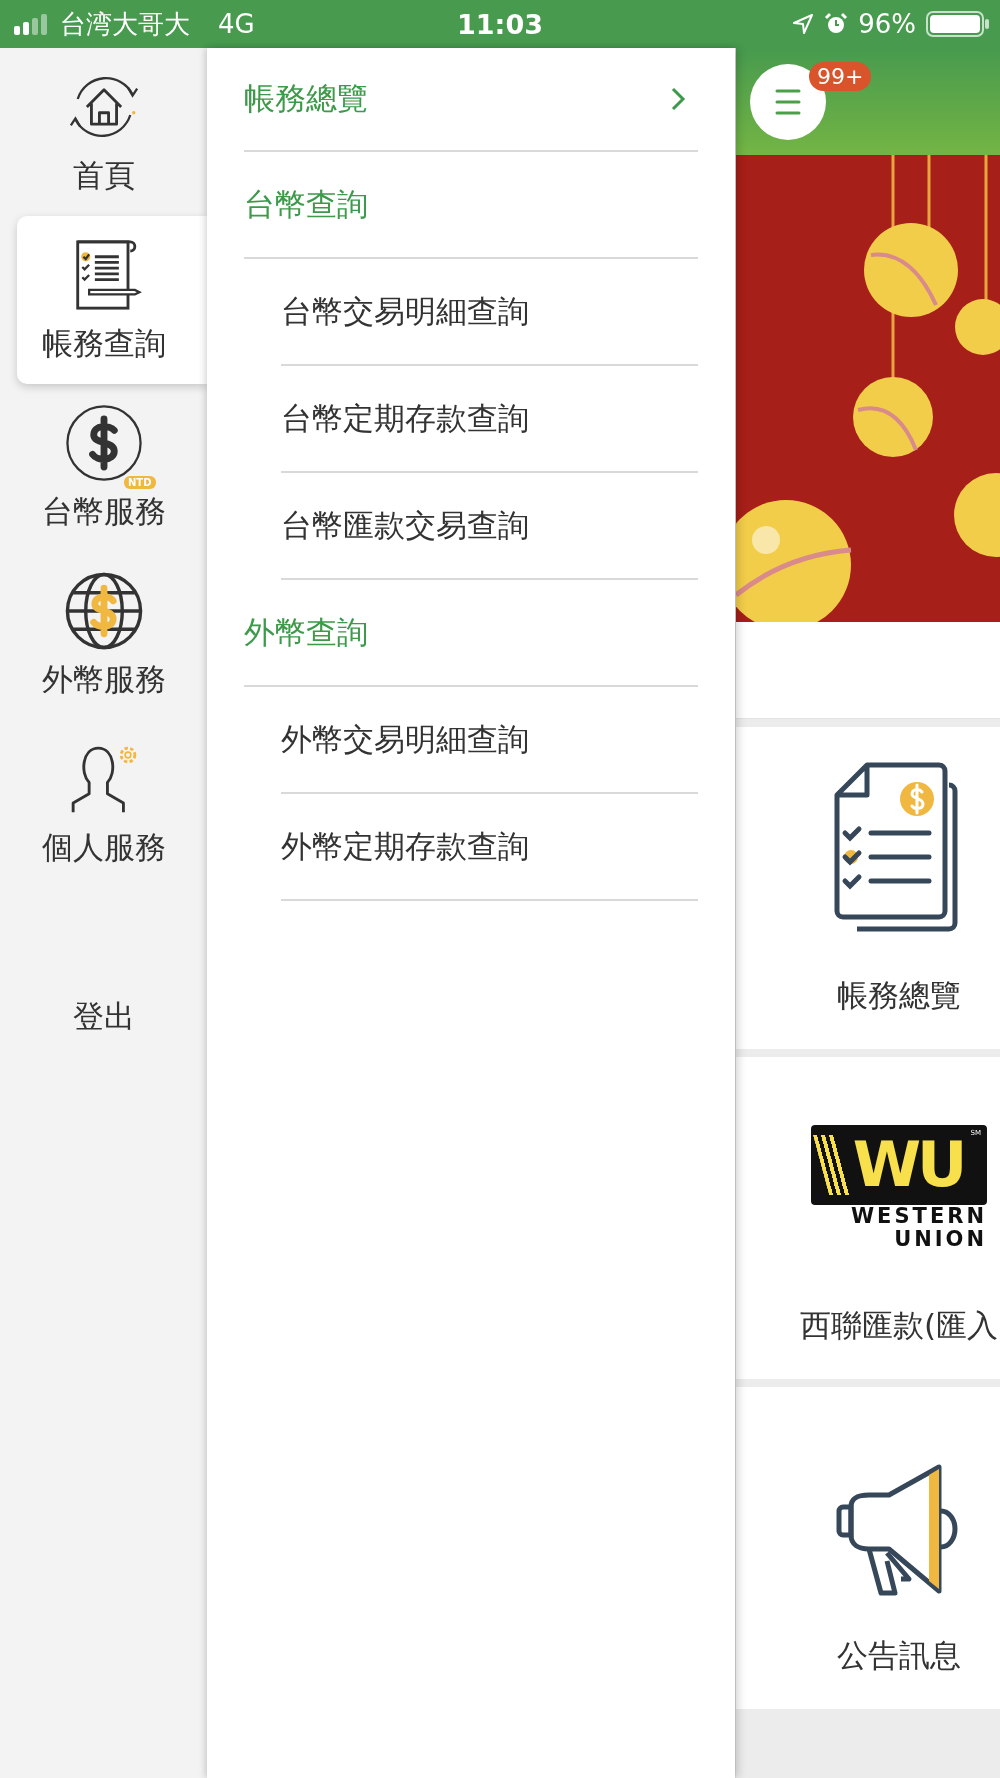 The height and width of the screenshot is (1778, 1000). Describe the element at coordinates (103, 132) in the screenshot. I see `sidebar-item: 首頁` at that location.